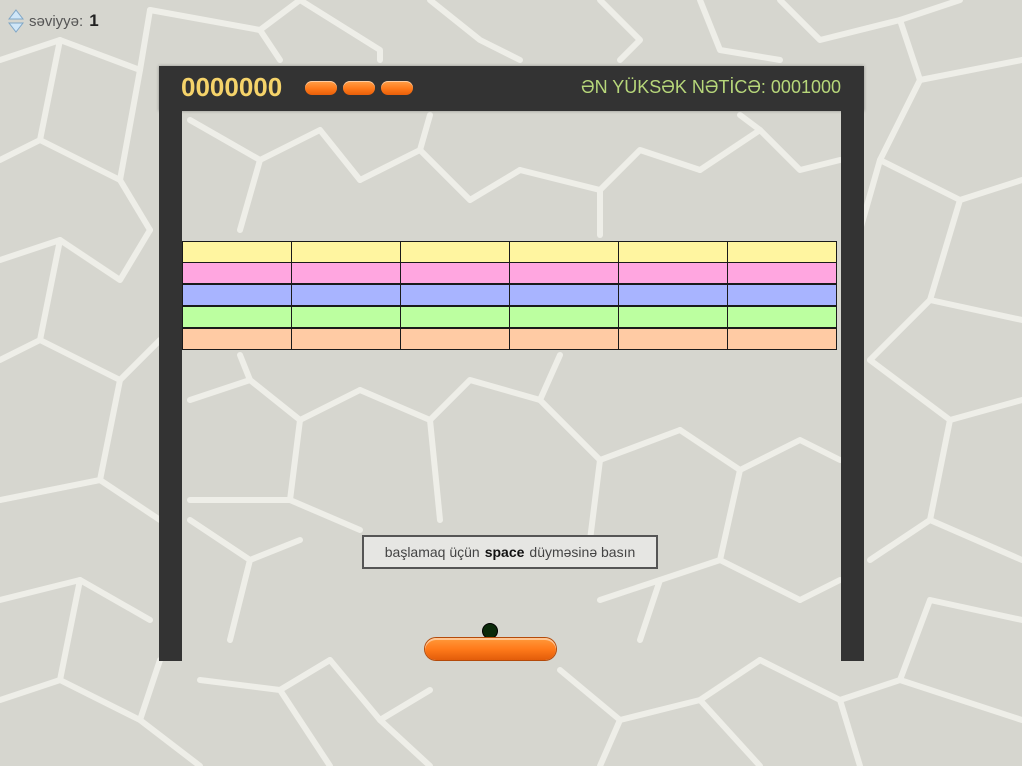  I want to click on start-message-after: düyməsinə basın, so click(582, 552).